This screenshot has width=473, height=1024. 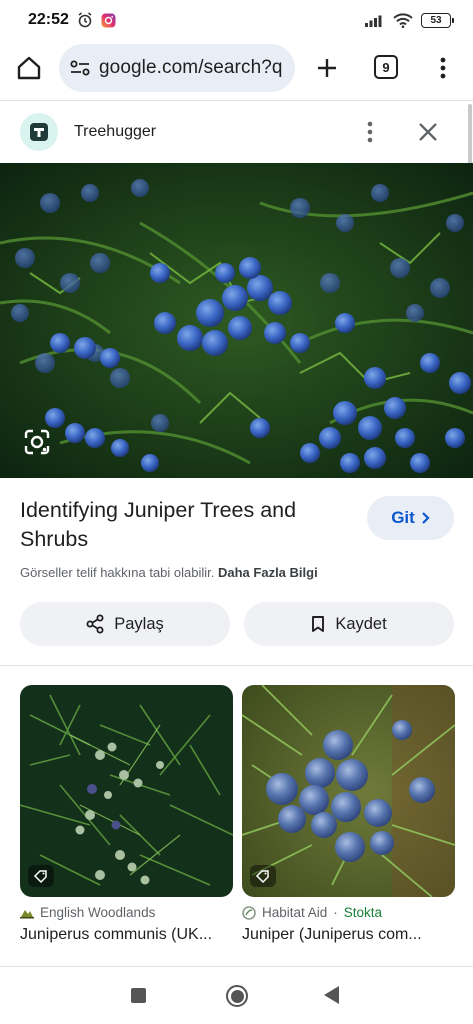 I want to click on copyright-text: Görseller telif hakkına tabi olabilir., so click(x=117, y=572).